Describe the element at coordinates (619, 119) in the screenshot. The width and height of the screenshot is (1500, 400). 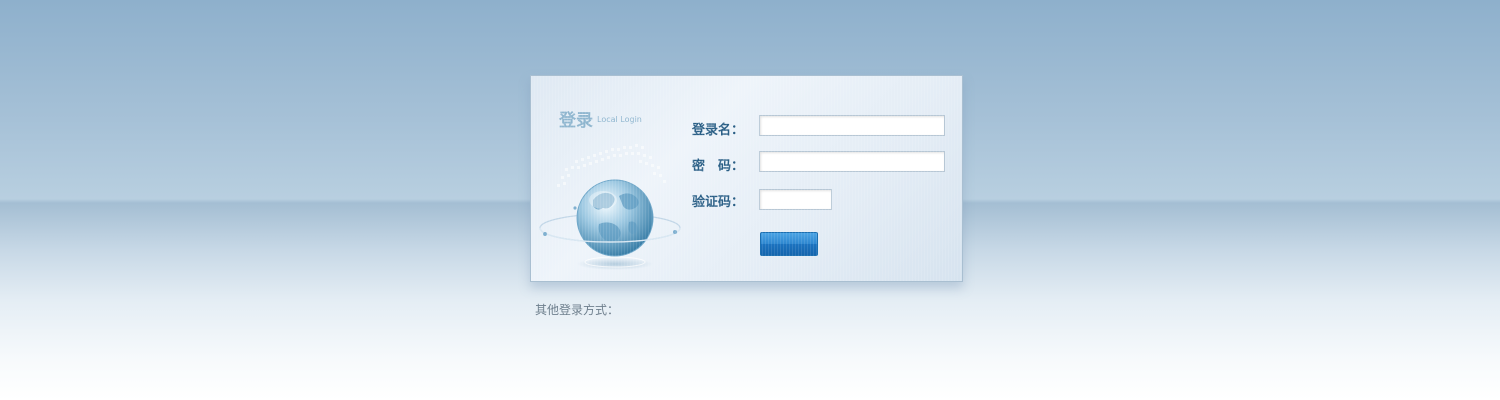
I see `login-subtitle: Local Login` at that location.